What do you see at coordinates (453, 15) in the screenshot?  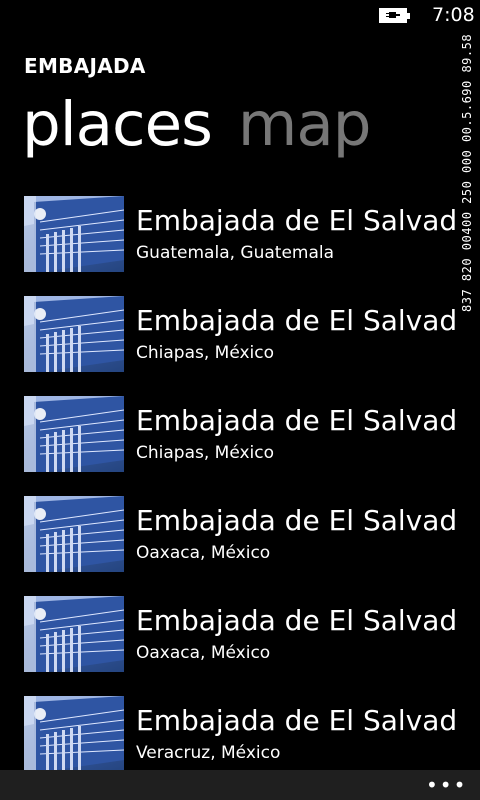 I see `status-time: 7:08` at bounding box center [453, 15].